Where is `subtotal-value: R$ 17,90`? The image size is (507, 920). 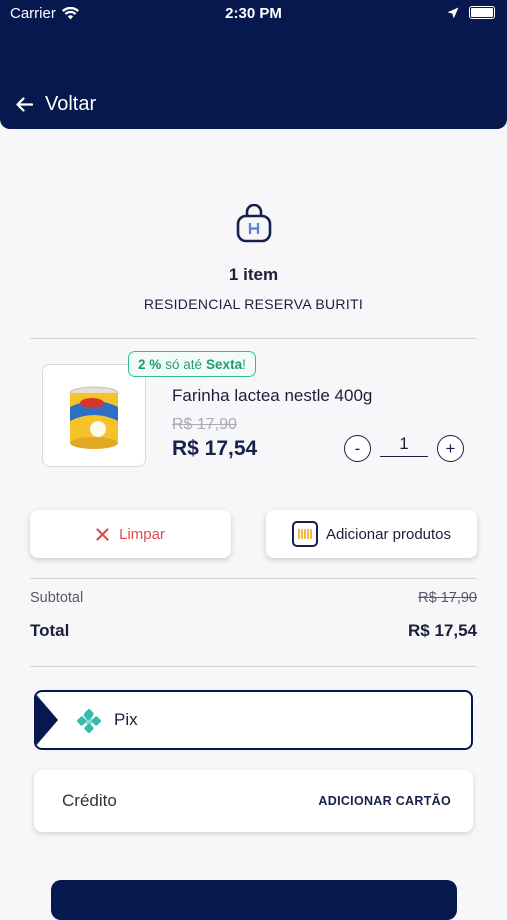
subtotal-value: R$ 17,90 is located at coordinates (447, 598).